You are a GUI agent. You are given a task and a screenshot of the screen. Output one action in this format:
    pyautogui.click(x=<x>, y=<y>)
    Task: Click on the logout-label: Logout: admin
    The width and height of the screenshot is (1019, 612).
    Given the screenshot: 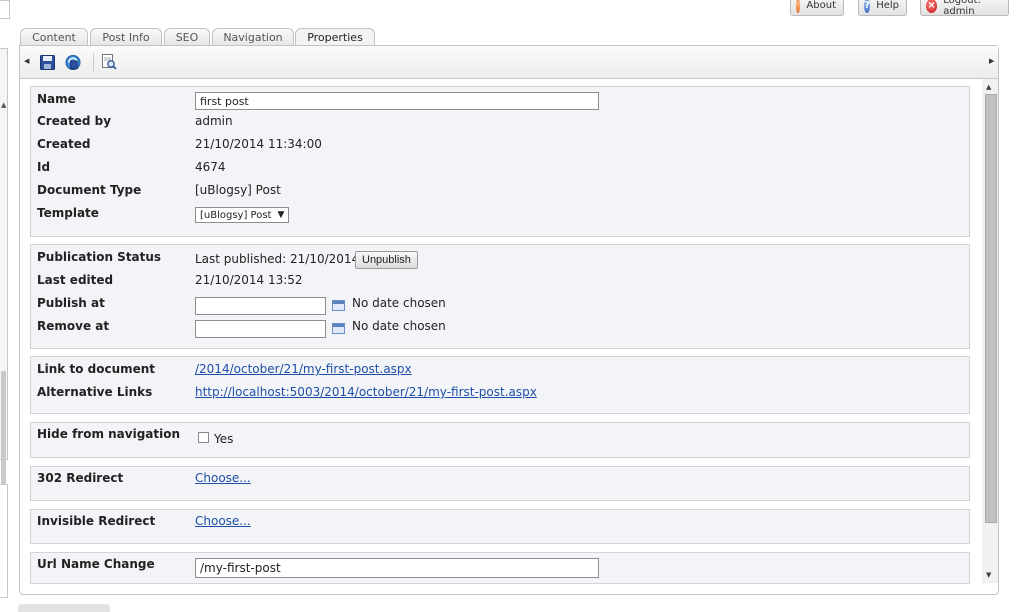 What is the action you would take?
    pyautogui.click(x=962, y=8)
    